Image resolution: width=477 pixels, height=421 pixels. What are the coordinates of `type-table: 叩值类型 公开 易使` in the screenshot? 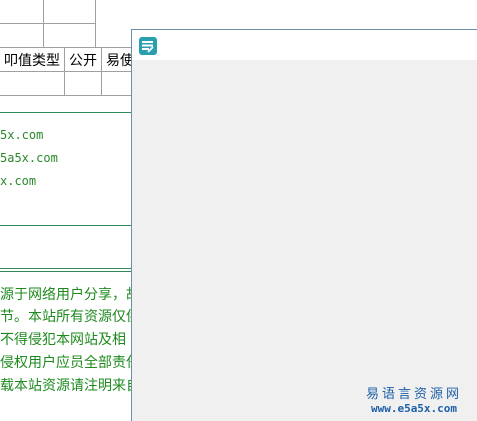 It's located at (69, 71).